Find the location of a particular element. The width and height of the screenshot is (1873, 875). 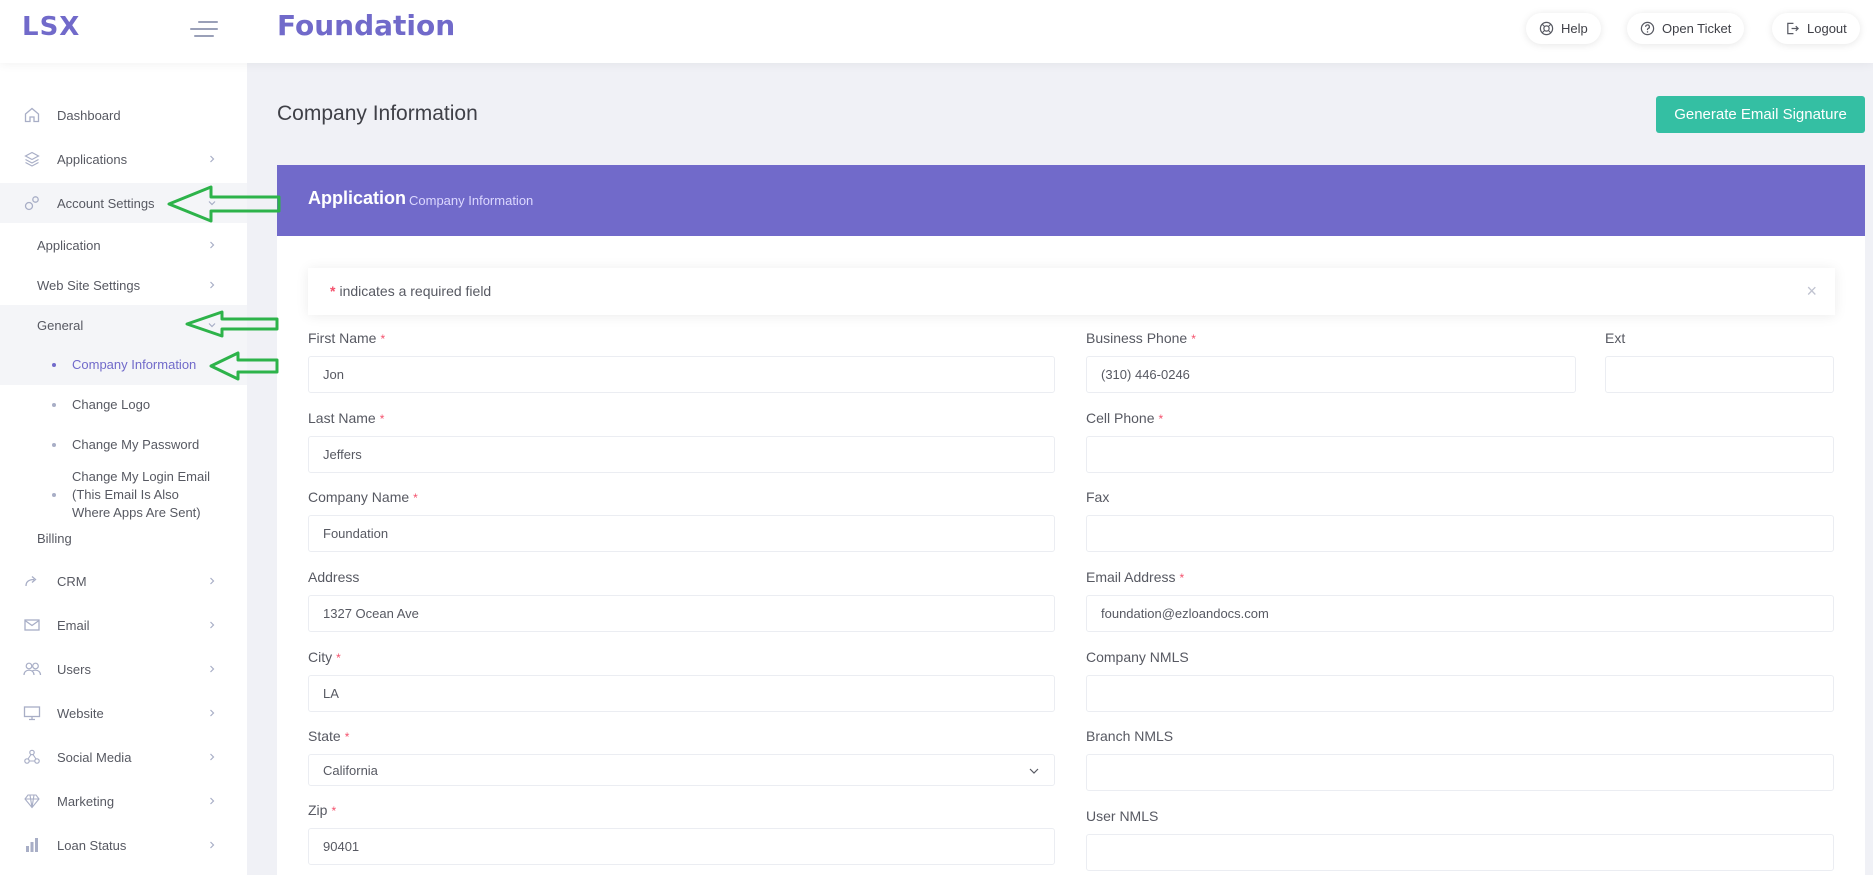

sidebar-item-label: Applications is located at coordinates (92, 159).